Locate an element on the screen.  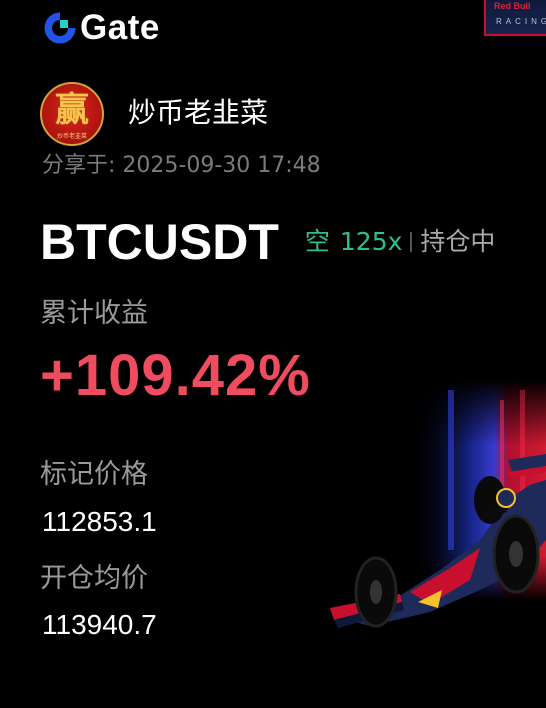
position-header: BTCUSDT 空 125x 持仓中 is located at coordinates (267, 242).